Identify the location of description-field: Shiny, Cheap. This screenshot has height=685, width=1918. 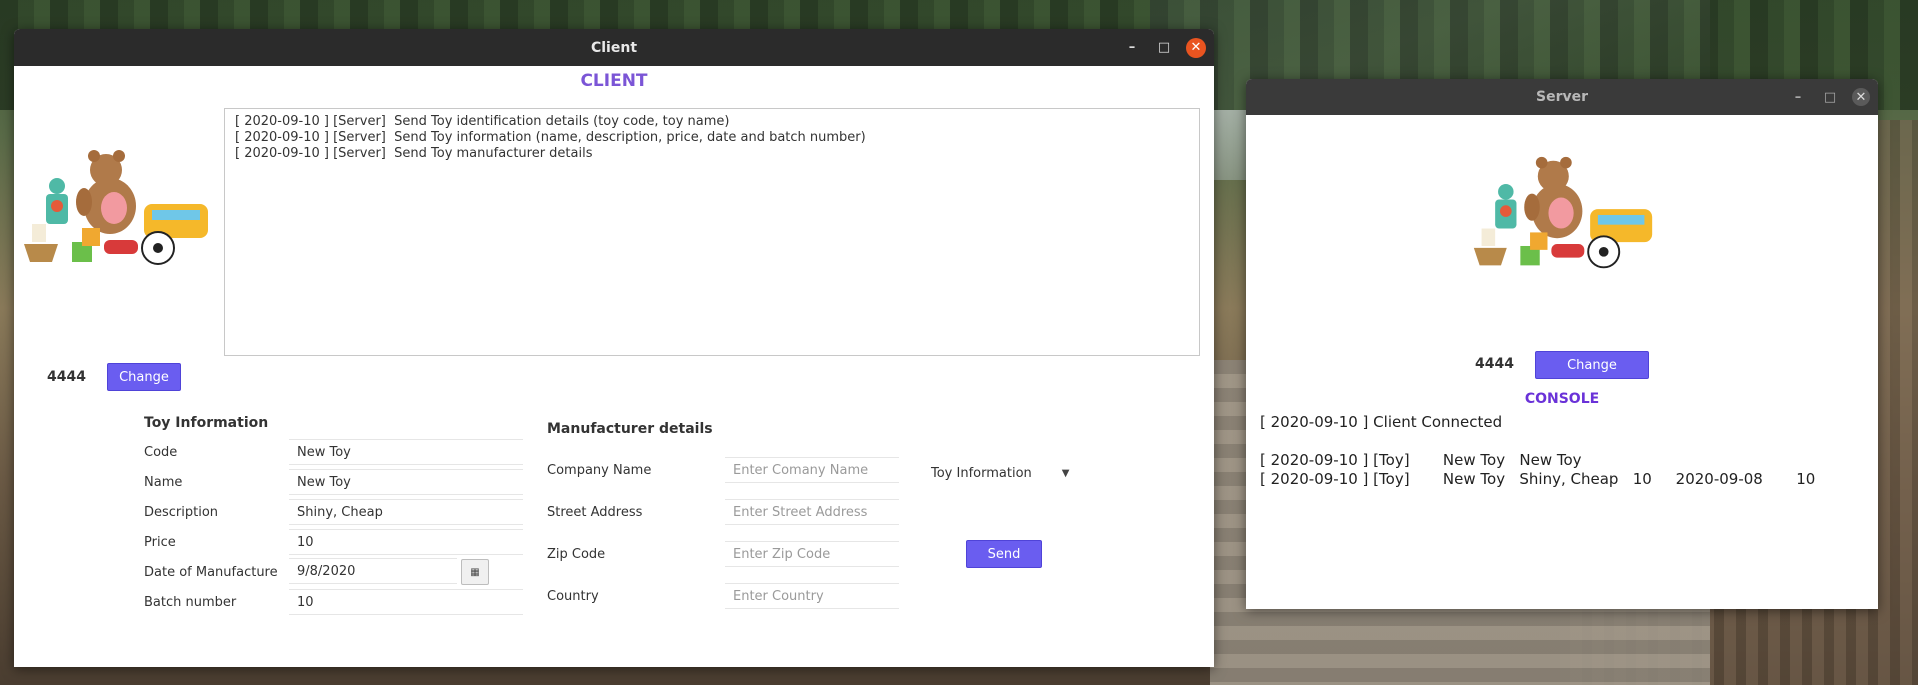
(406, 512).